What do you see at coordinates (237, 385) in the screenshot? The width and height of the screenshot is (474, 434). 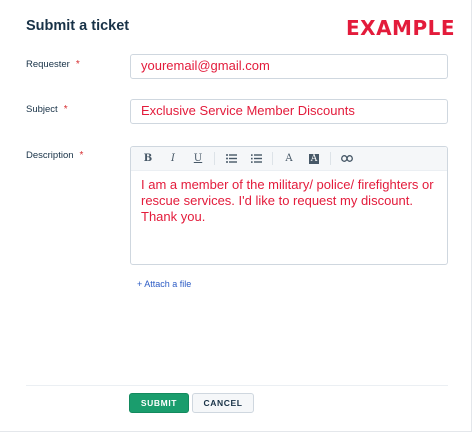 I see `footer-divider` at bounding box center [237, 385].